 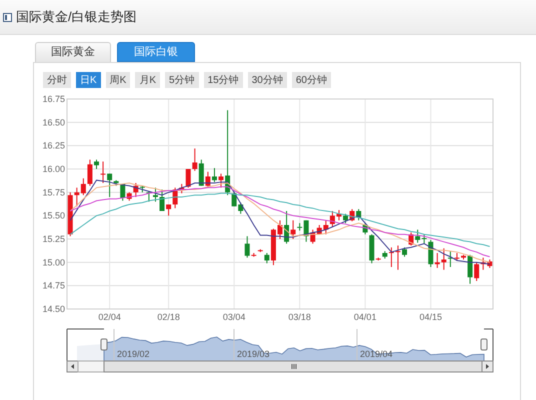 I want to click on scrollbar-thumb, so click(x=294, y=366).